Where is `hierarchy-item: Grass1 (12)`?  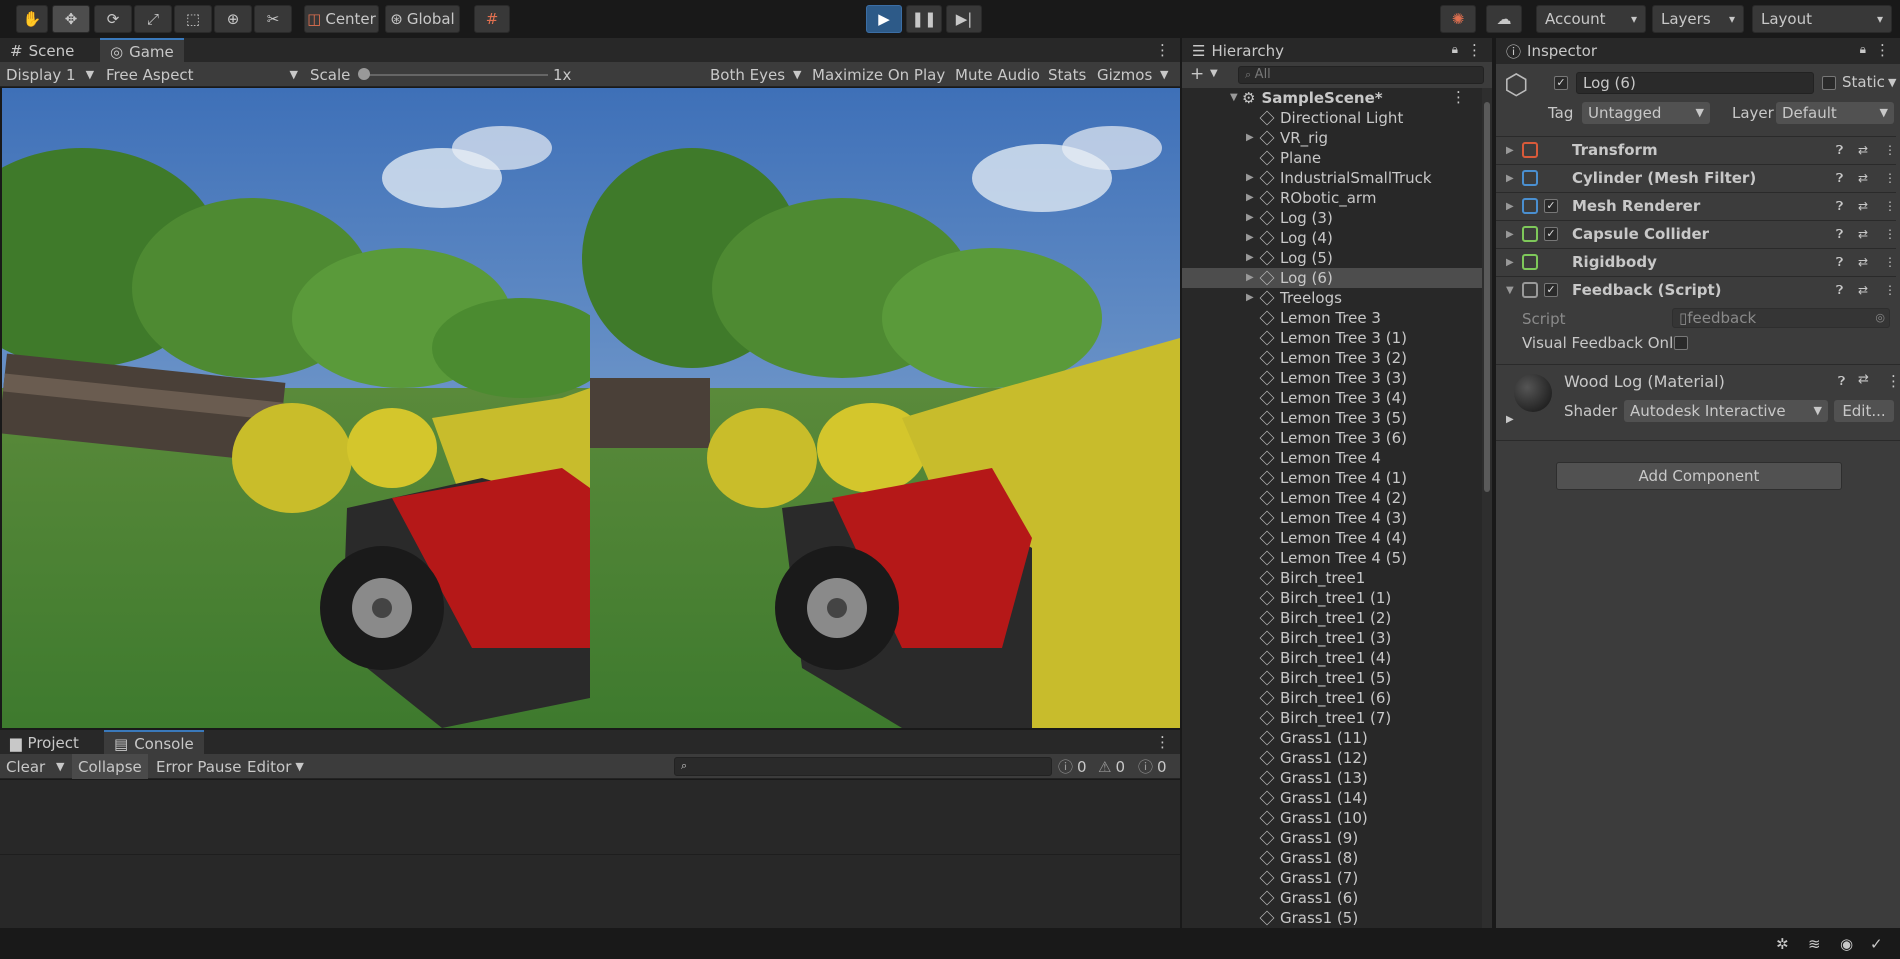 hierarchy-item: Grass1 (12) is located at coordinates (1332, 758).